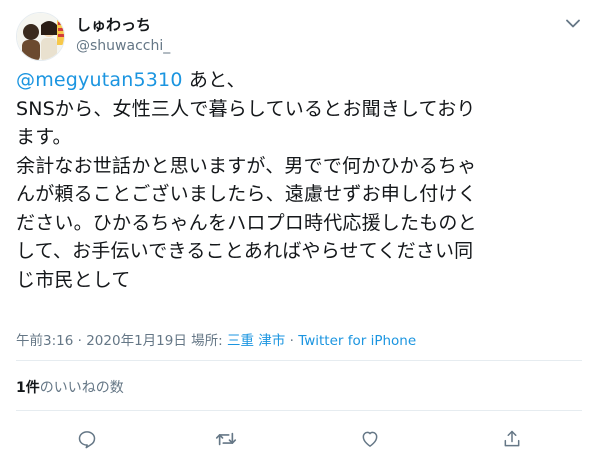 The width and height of the screenshot is (598, 461). What do you see at coordinates (28, 388) in the screenshot?
I see `likes-number: 1件` at bounding box center [28, 388].